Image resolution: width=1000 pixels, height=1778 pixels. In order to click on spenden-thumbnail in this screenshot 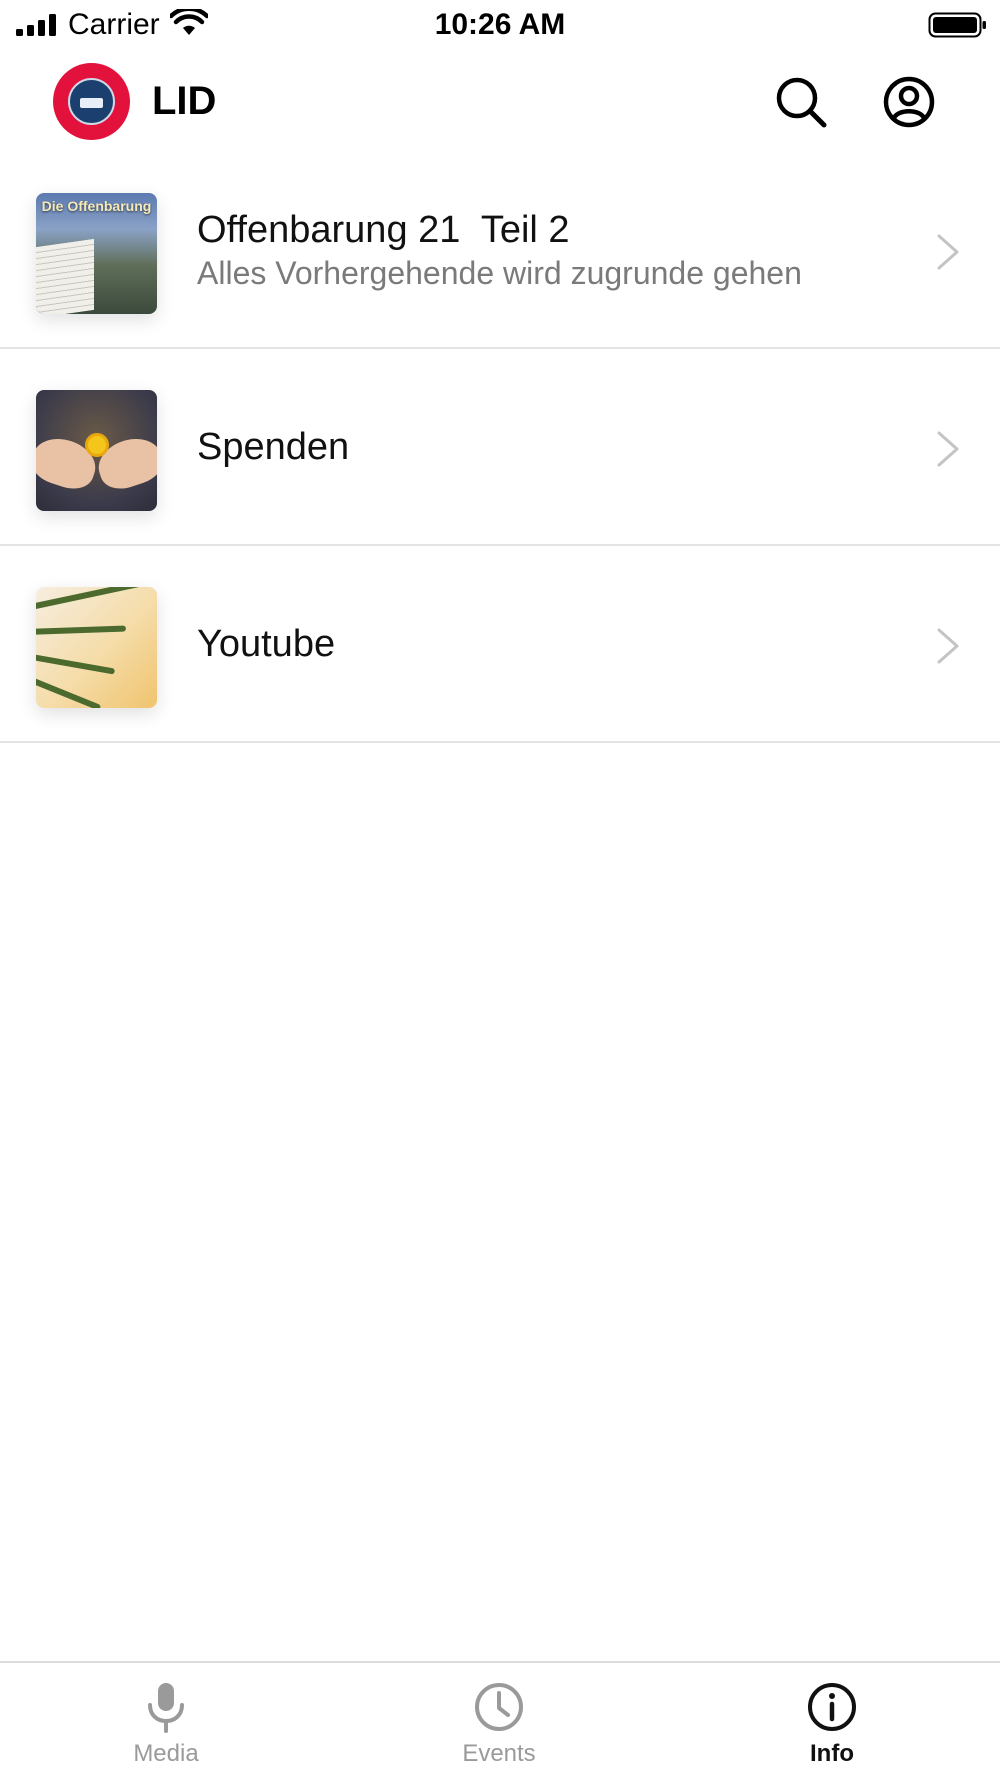, I will do `click(96, 450)`.